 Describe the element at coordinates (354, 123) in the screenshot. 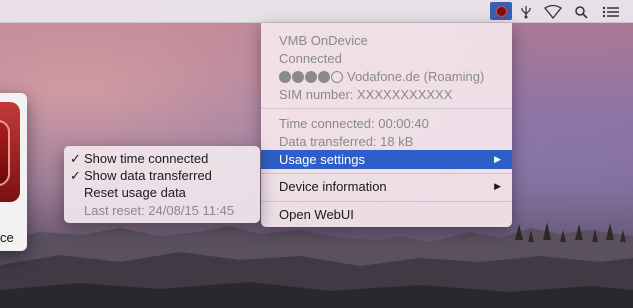

I see `time-connected: Time connected: 00:00:40` at that location.